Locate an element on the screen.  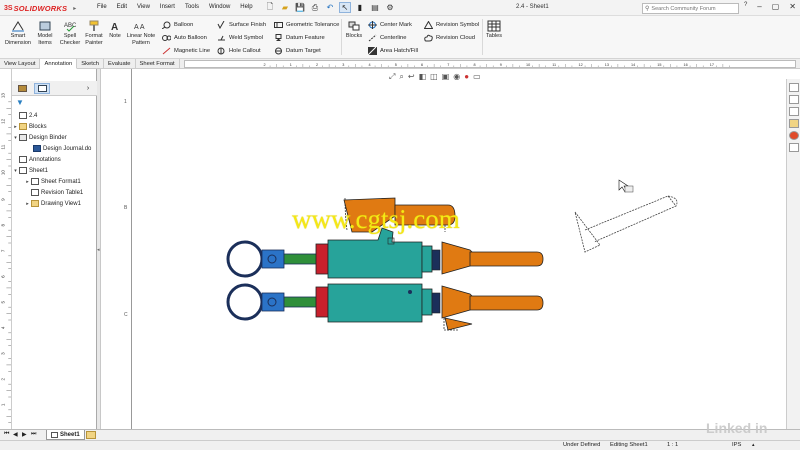
ruler-tick-label: 15 is located at coordinates (659, 65).